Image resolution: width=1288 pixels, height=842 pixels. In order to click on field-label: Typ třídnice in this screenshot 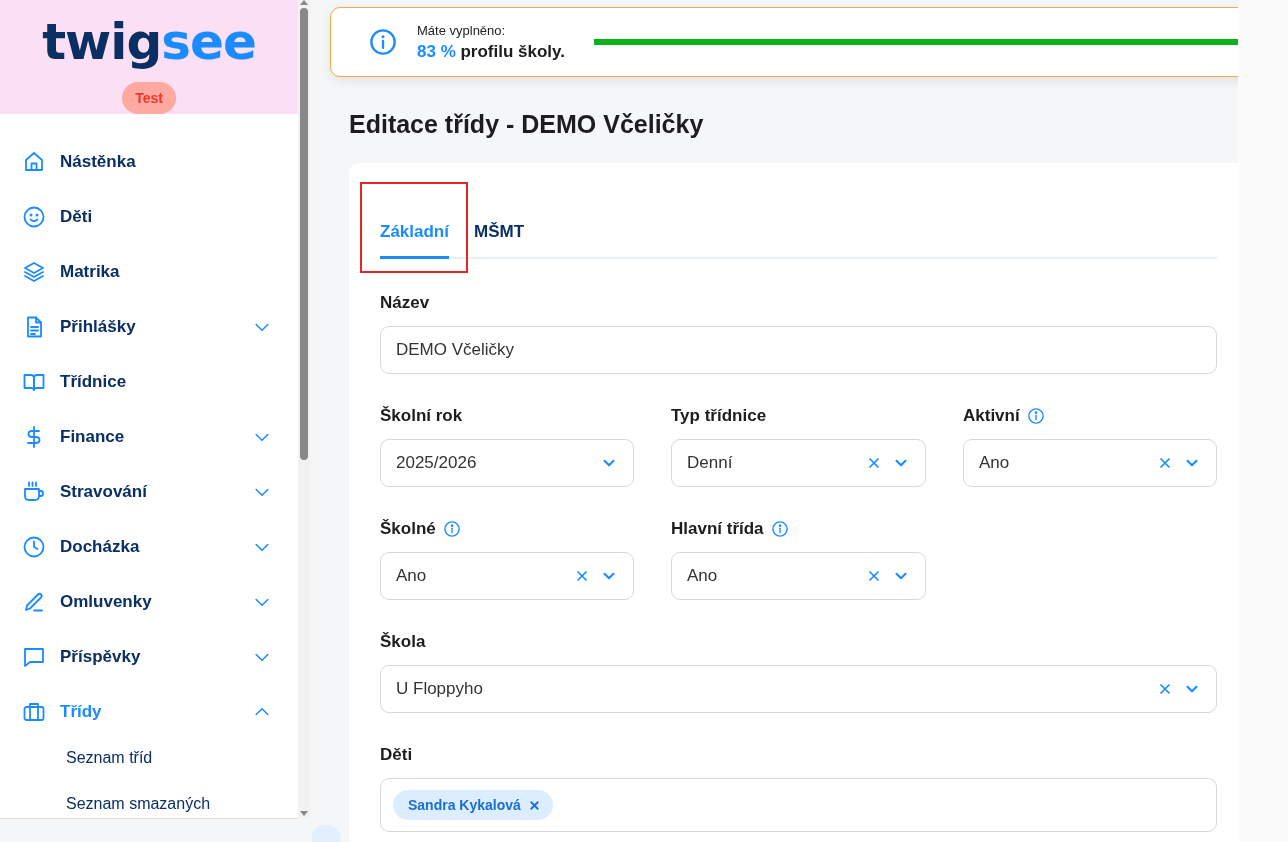, I will do `click(719, 416)`.